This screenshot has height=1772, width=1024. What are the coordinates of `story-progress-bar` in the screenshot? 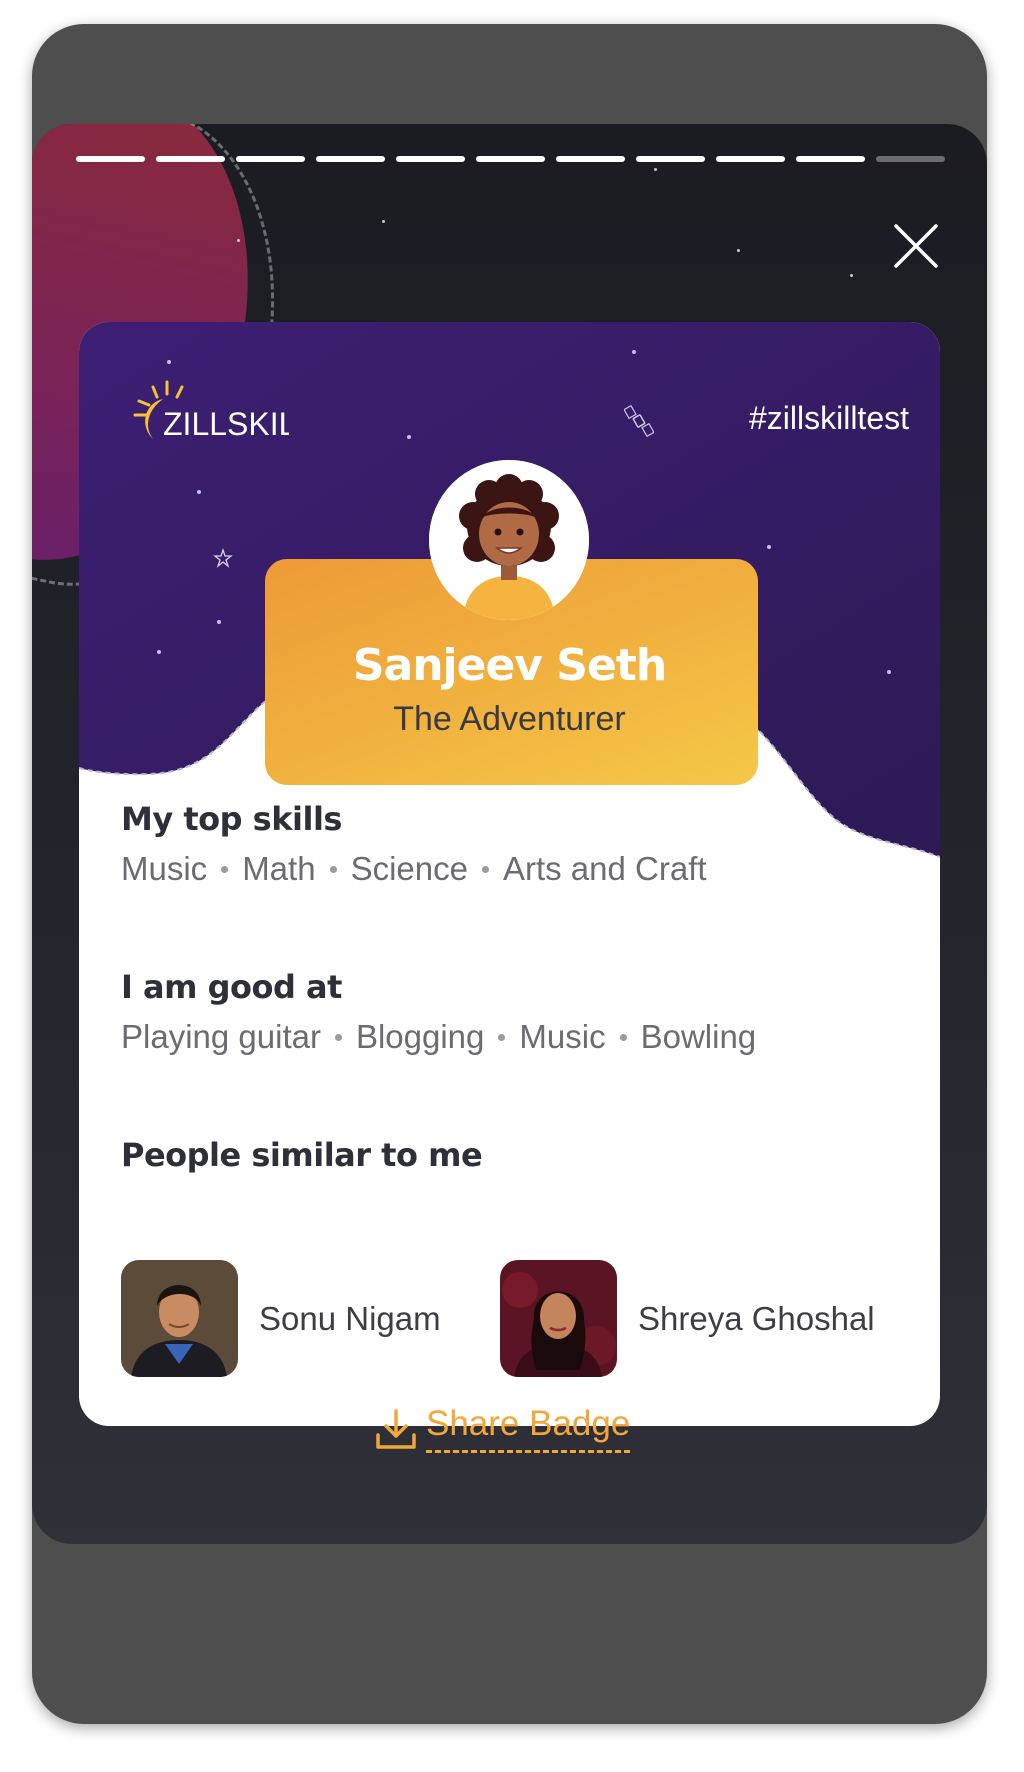 It's located at (510, 159).